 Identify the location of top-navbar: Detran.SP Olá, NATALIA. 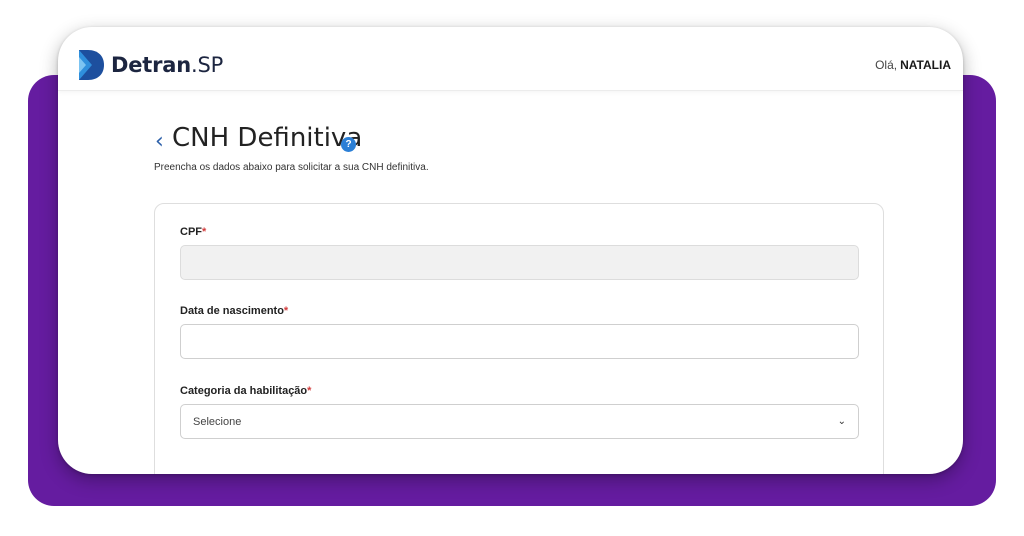
(510, 59).